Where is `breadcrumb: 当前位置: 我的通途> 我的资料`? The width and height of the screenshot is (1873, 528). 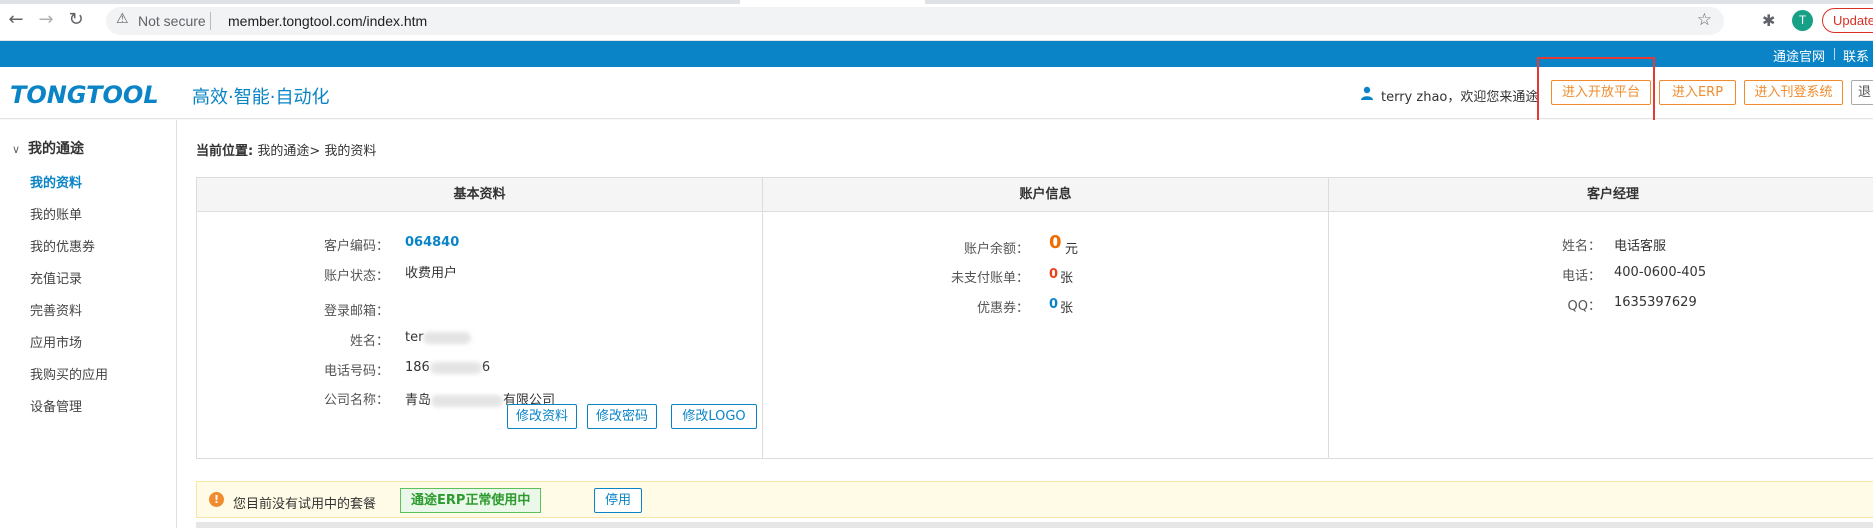 breadcrumb: 当前位置: 我的通途> 我的资料 is located at coordinates (286, 149).